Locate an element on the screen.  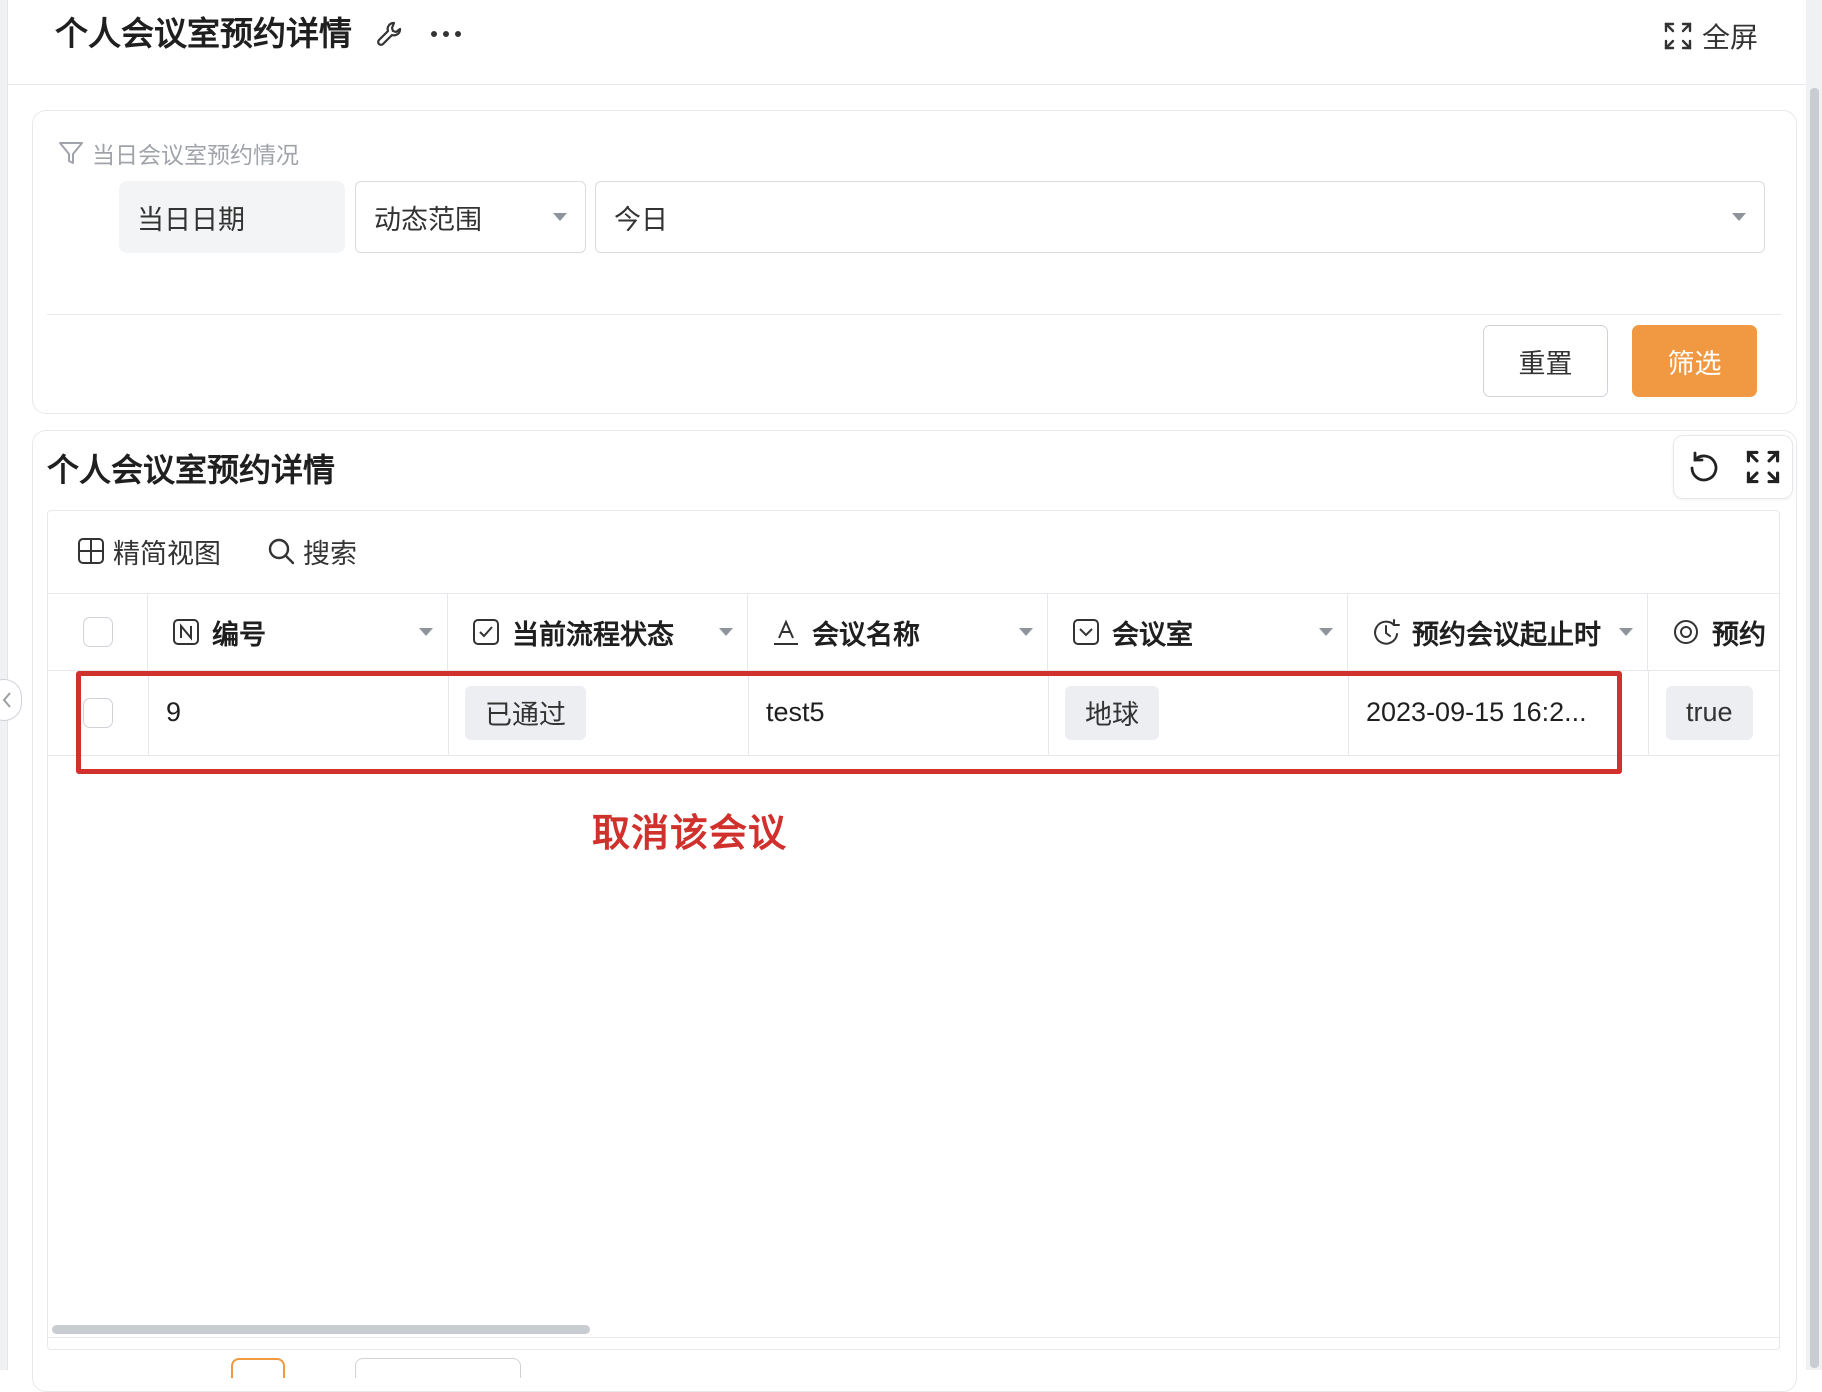
column-header-id: 编号 is located at coordinates (298, 632).